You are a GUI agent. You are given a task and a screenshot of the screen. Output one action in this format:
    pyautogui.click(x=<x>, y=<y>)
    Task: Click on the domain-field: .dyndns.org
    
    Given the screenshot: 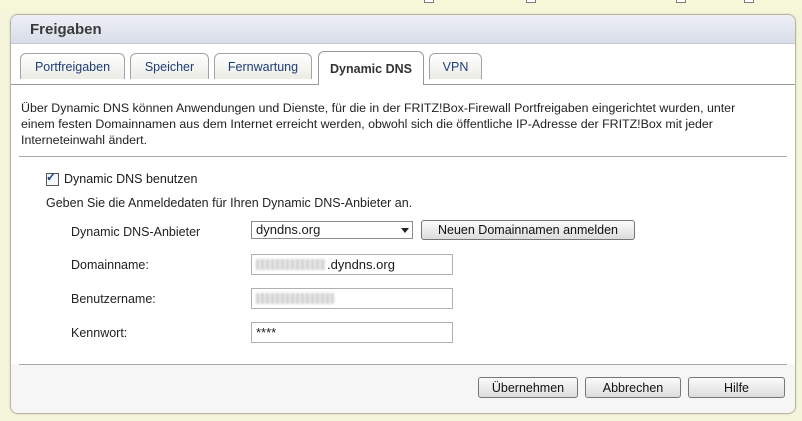 What is the action you would take?
    pyautogui.click(x=352, y=264)
    